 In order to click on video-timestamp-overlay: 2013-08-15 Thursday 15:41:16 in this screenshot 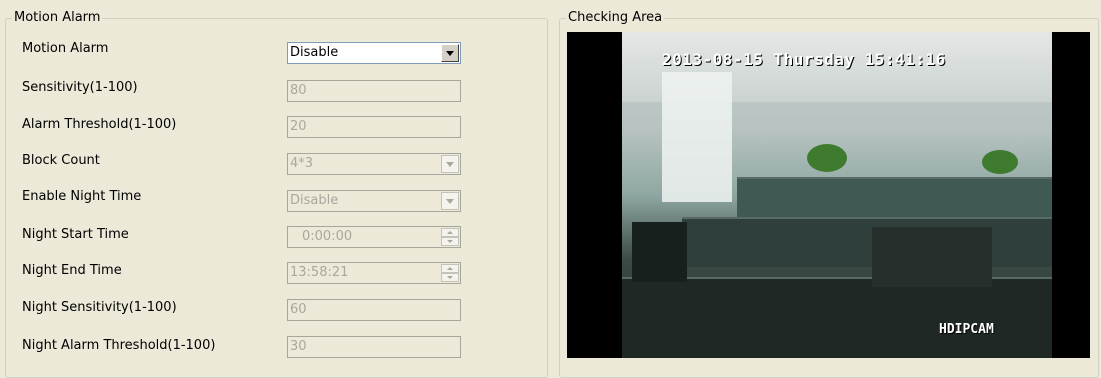, I will do `click(804, 59)`.